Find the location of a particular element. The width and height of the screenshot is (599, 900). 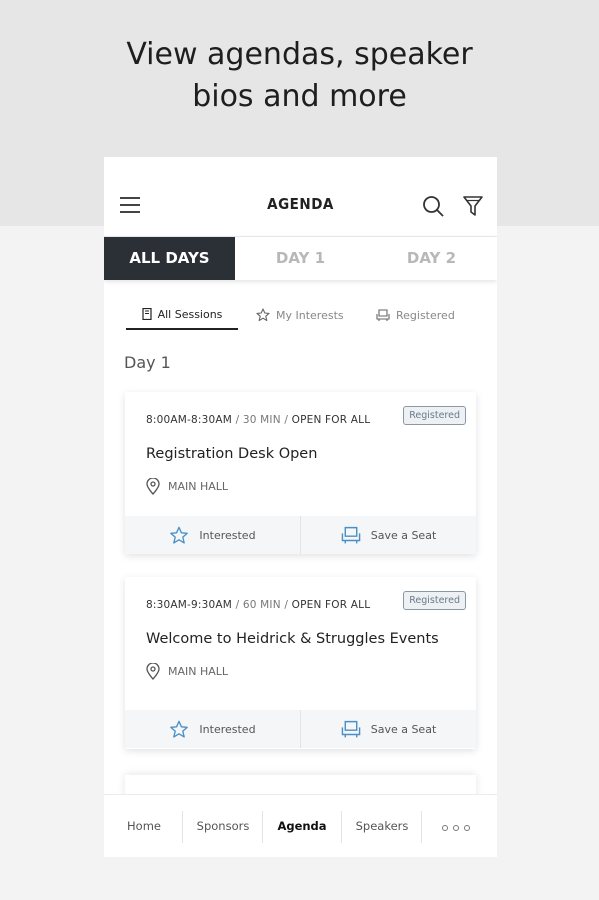

nav-speakers: Speakers is located at coordinates (382, 826).